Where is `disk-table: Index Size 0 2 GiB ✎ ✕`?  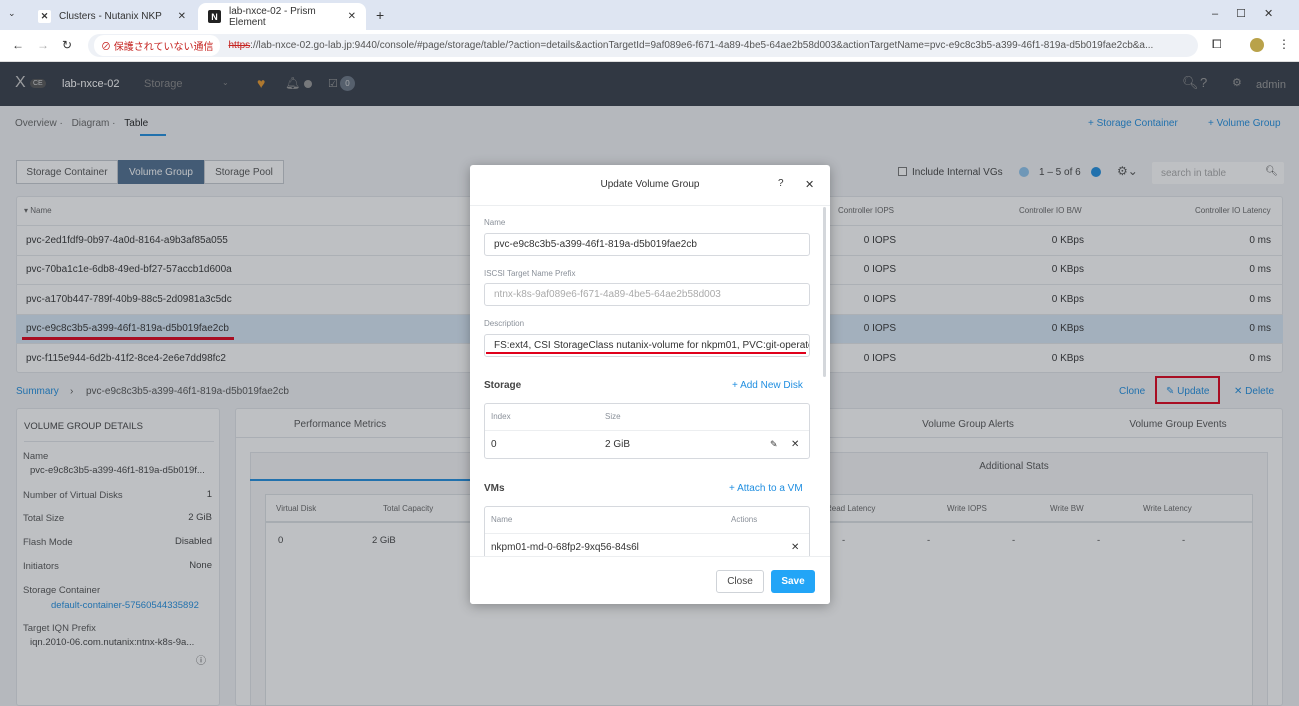 disk-table: Index Size 0 2 GiB ✎ ✕ is located at coordinates (647, 431).